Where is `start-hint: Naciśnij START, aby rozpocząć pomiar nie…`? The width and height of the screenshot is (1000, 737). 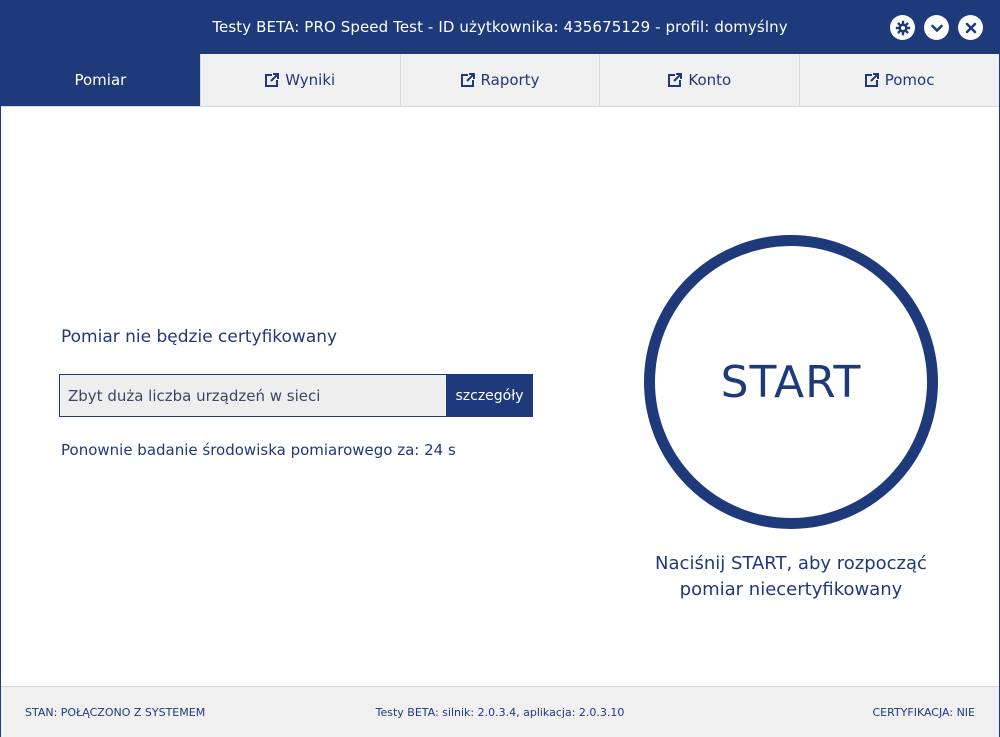
start-hint: Naciśnij START, aby rozpocząć pomiar nie… is located at coordinates (791, 577).